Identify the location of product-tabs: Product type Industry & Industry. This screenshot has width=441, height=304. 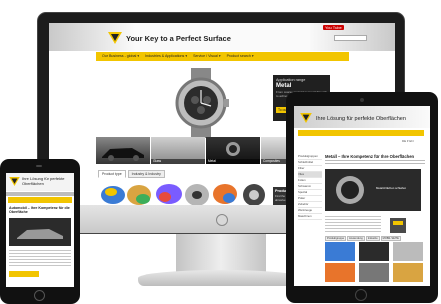
(131, 174).